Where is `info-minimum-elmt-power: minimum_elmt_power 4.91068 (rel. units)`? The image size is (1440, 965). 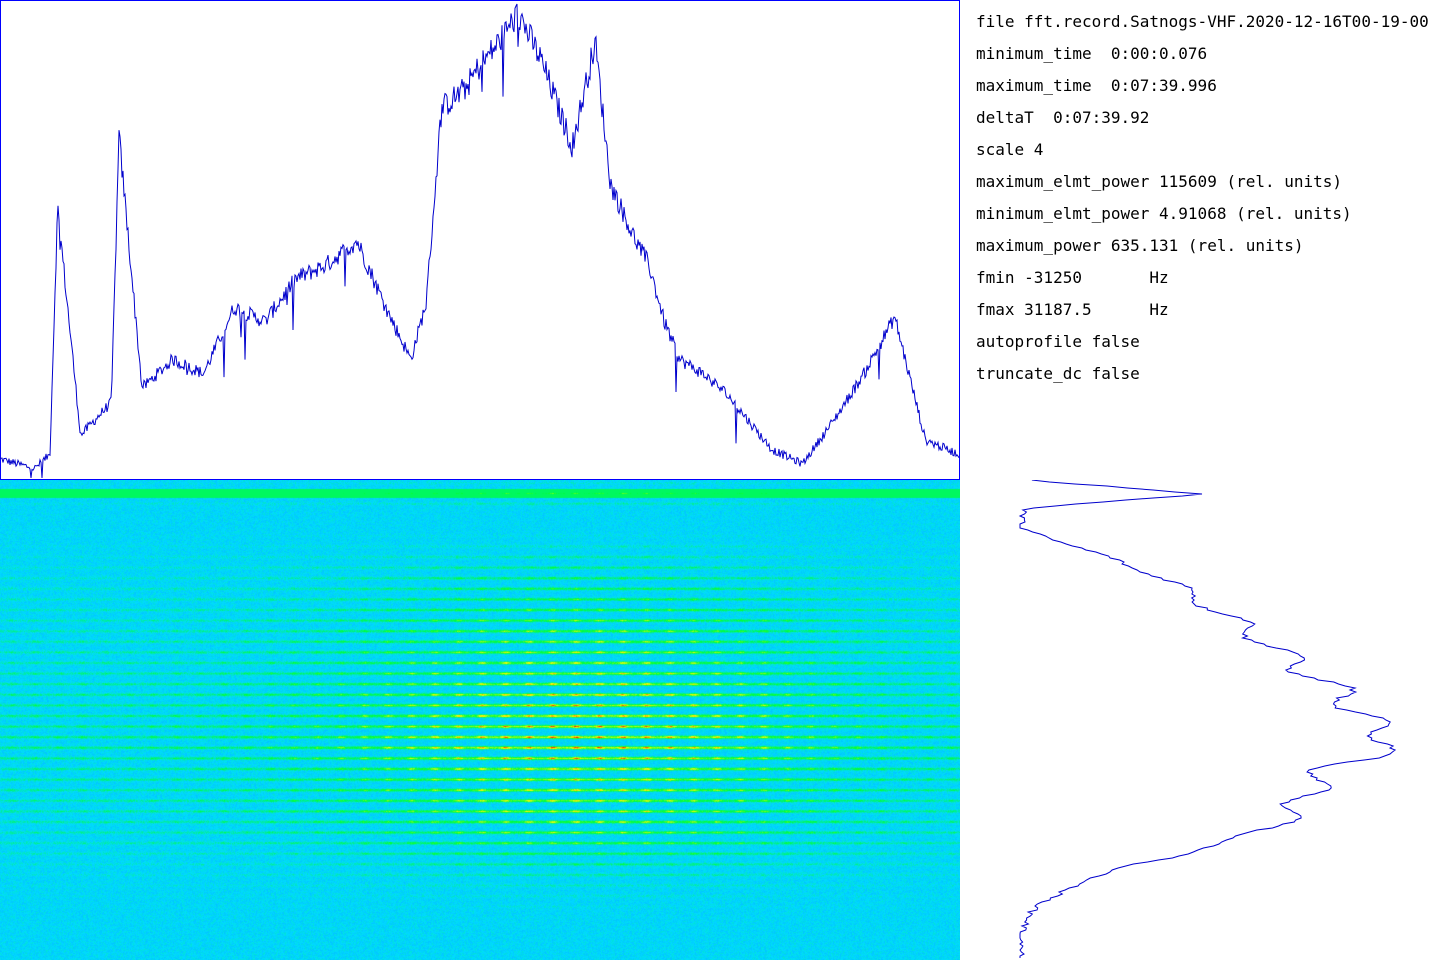
info-minimum-elmt-power: minimum_elmt_power 4.91068 (rel. units) is located at coordinates (1164, 213).